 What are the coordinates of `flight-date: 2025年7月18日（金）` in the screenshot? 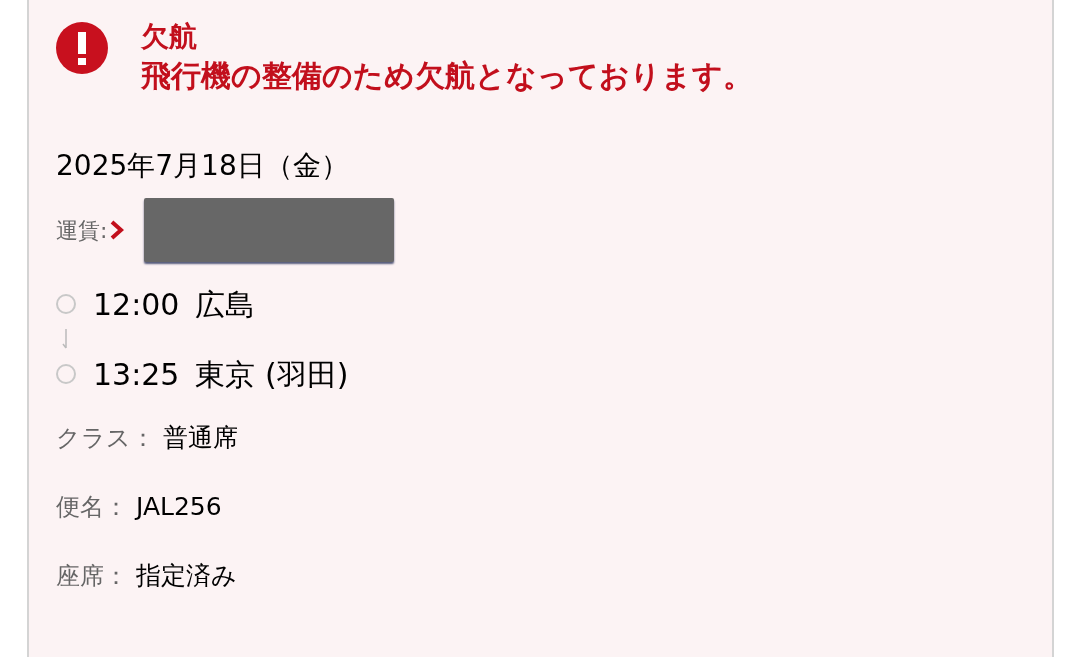 It's located at (203, 166).